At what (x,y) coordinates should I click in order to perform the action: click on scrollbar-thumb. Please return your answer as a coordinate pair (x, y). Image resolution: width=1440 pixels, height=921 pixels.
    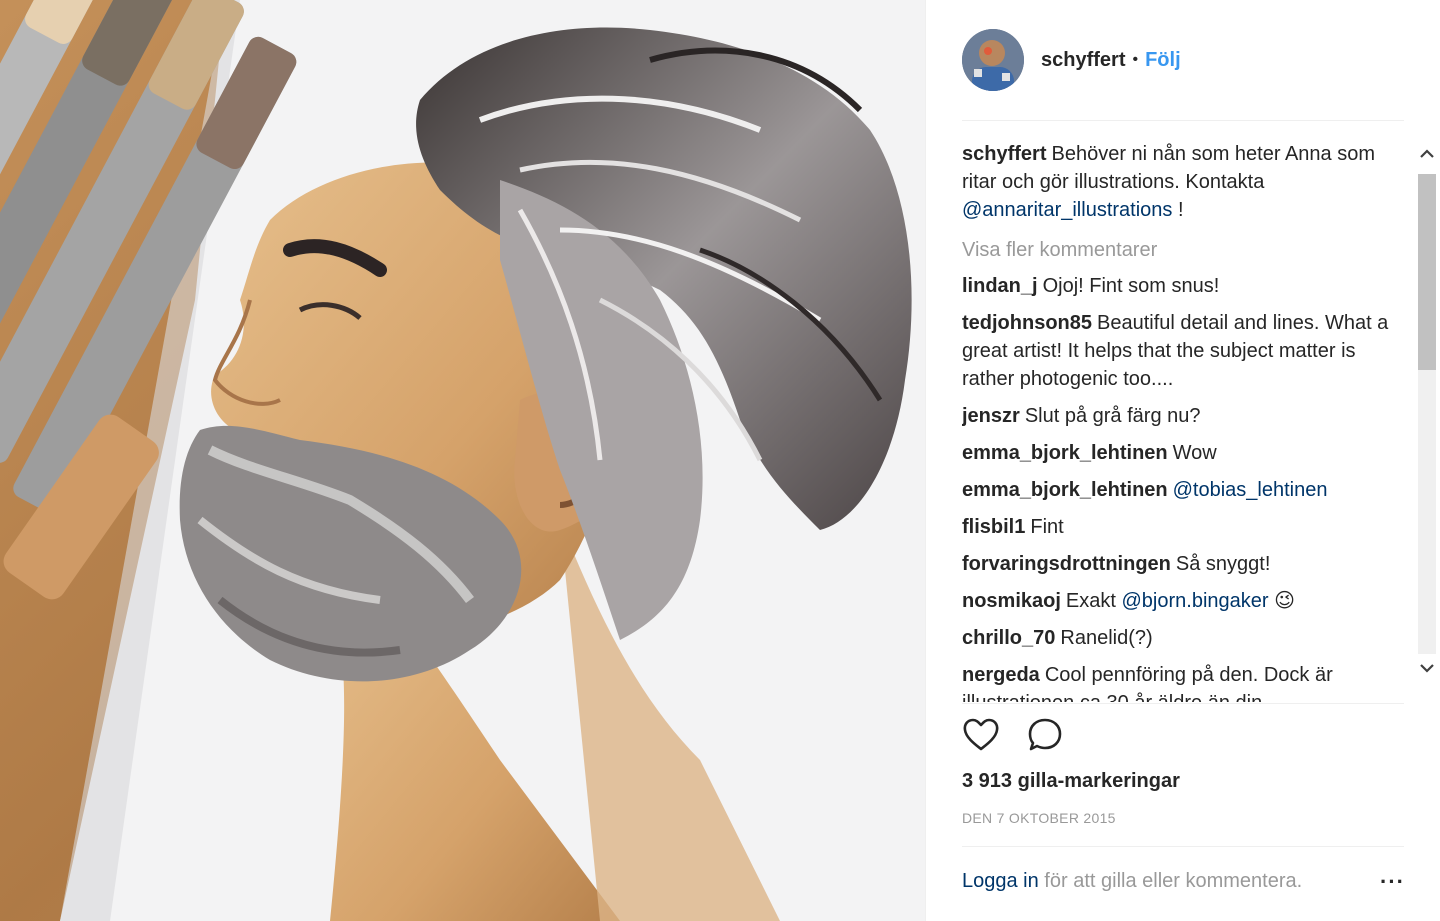
    Looking at the image, I should click on (1427, 272).